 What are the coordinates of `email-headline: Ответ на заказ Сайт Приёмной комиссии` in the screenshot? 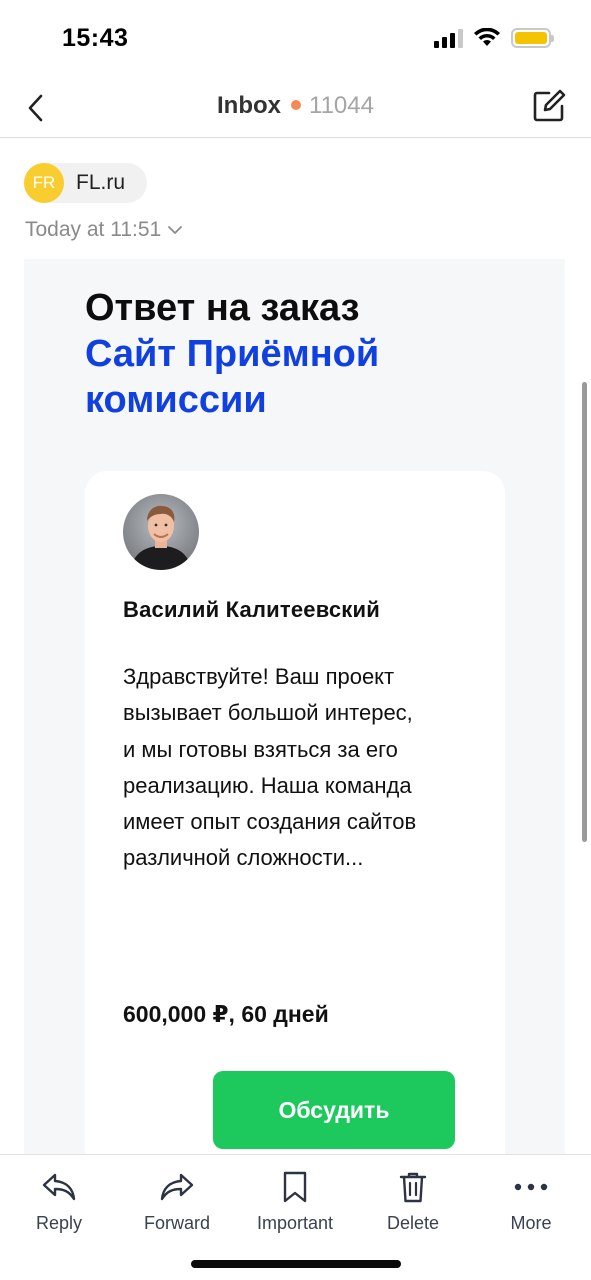 It's located at (295, 354).